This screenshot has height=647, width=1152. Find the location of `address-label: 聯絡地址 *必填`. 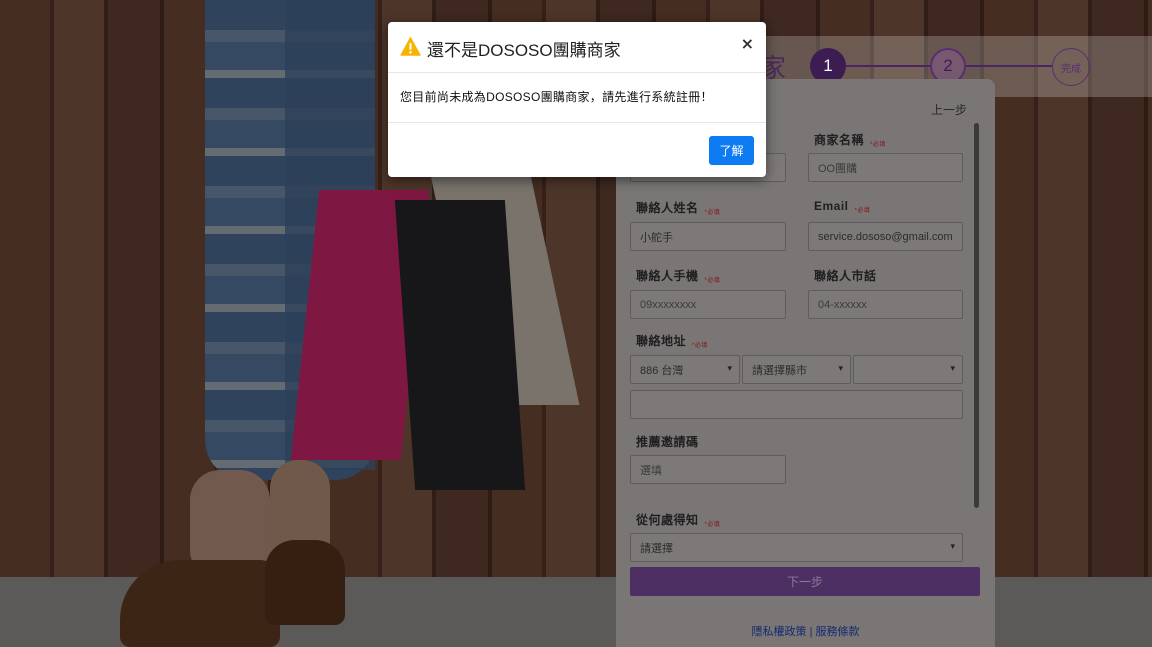

address-label: 聯絡地址 *必填 is located at coordinates (672, 341).